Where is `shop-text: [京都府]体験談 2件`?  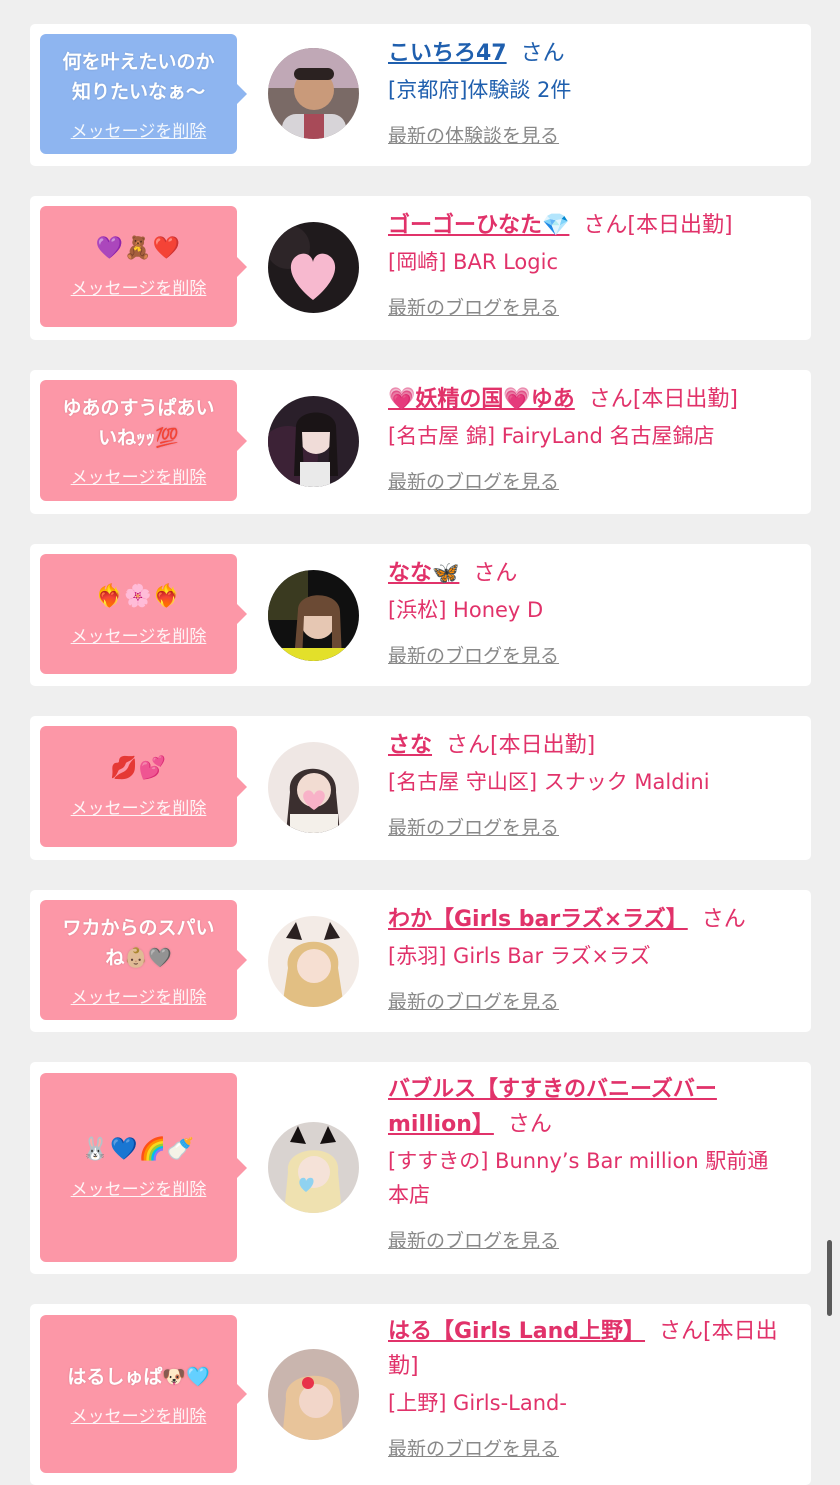 shop-text: [京都府]体験談 2件 is located at coordinates (480, 90).